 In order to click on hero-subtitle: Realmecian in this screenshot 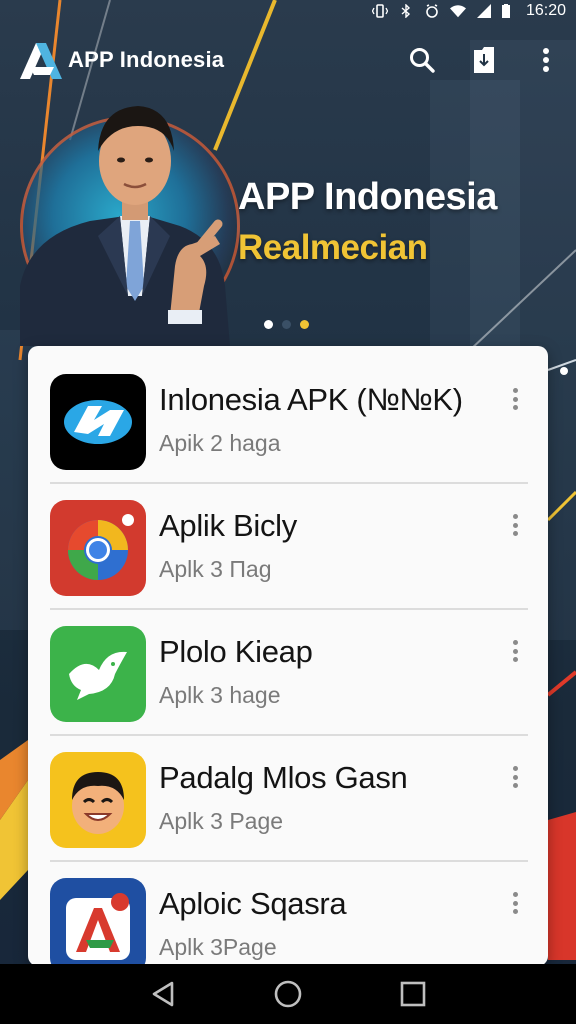, I will do `click(333, 247)`.